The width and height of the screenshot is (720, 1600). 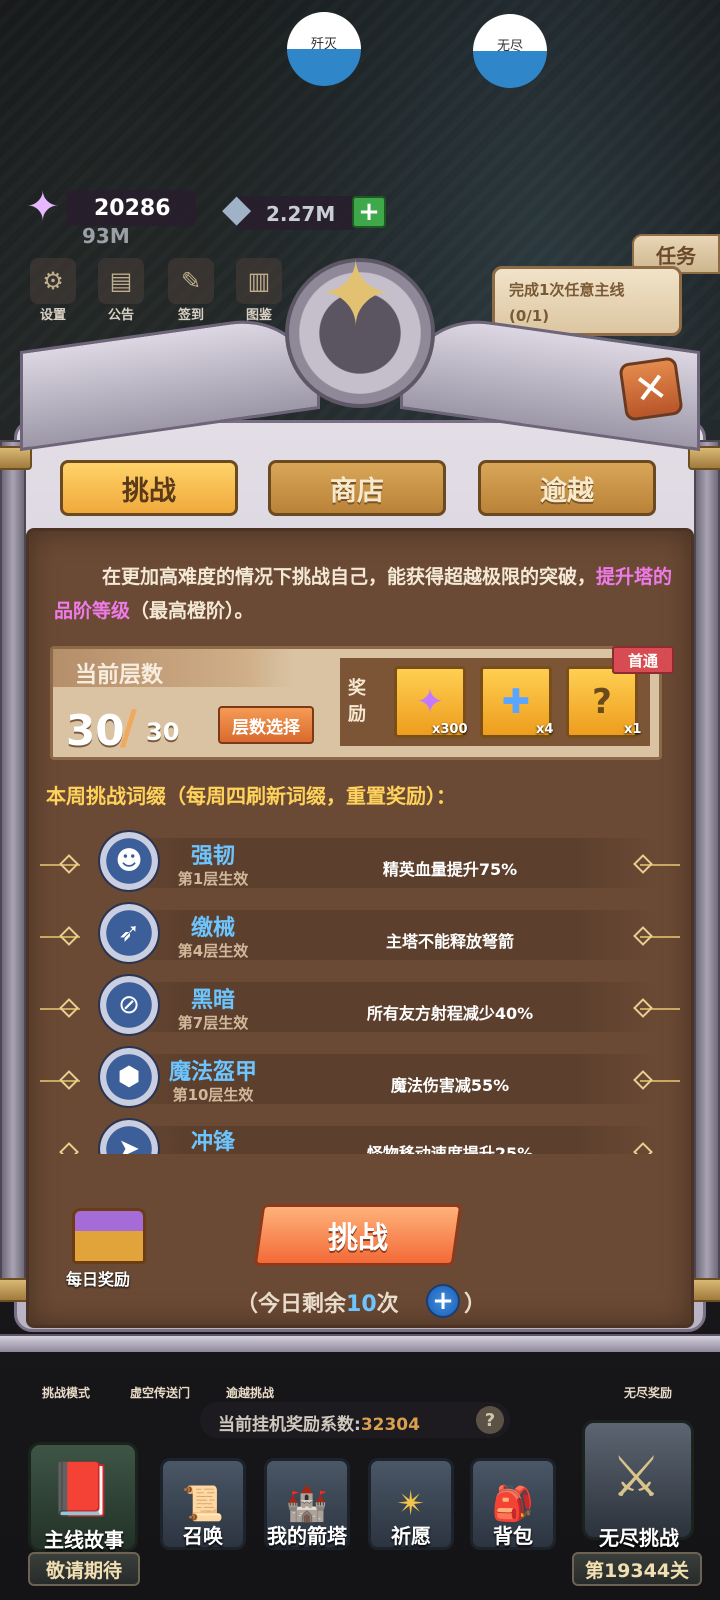 I want to click on endless-challenge-label: 无尽挑战, so click(x=639, y=1538).